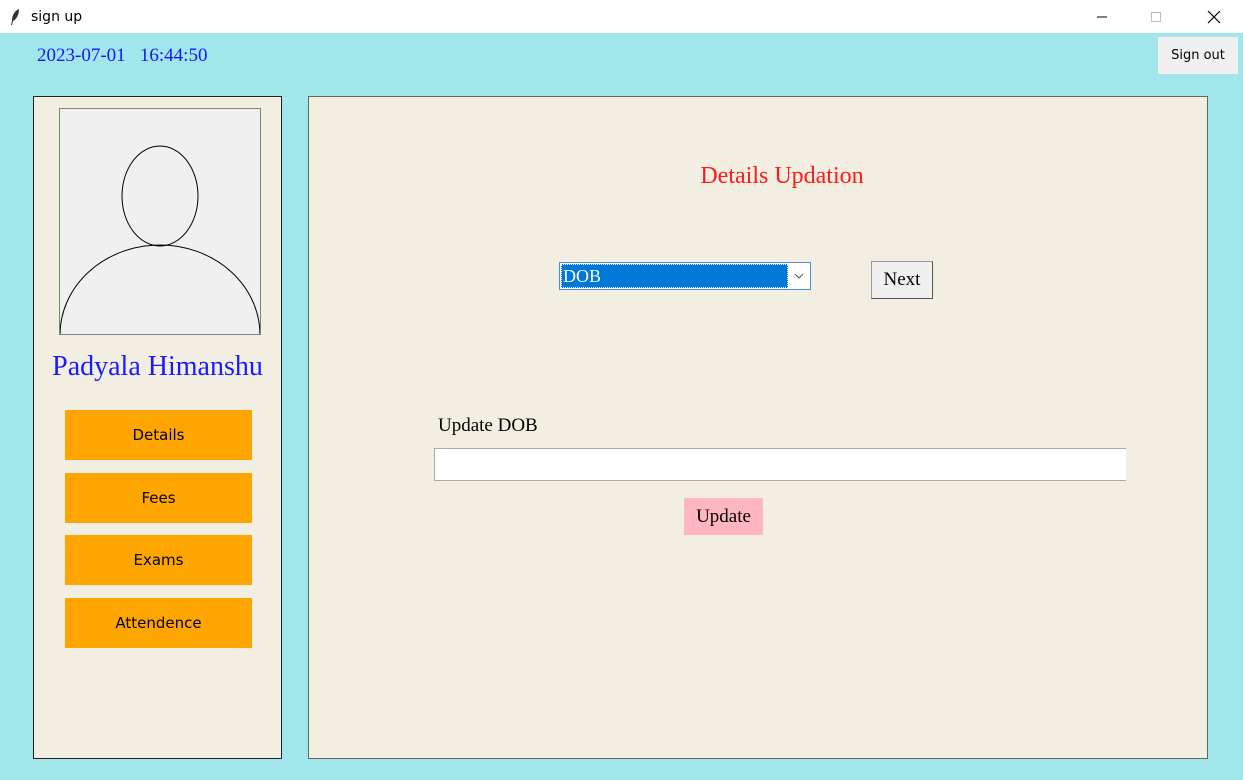  I want to click on maximize-icon, so click(1156, 16).